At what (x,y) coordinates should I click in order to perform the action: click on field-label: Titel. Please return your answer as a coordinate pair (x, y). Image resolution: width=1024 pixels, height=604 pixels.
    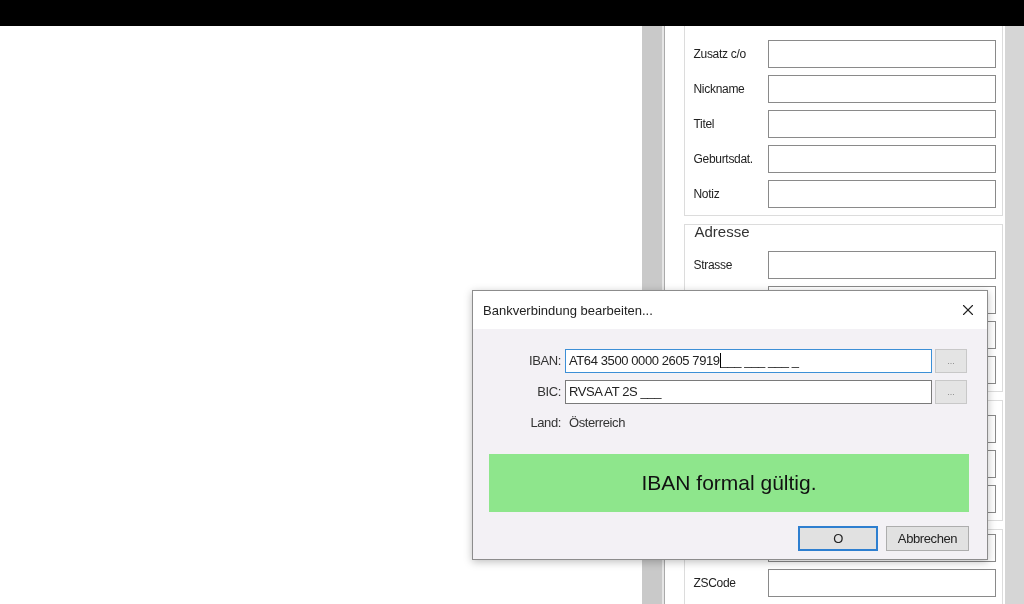
    Looking at the image, I should click on (704, 123).